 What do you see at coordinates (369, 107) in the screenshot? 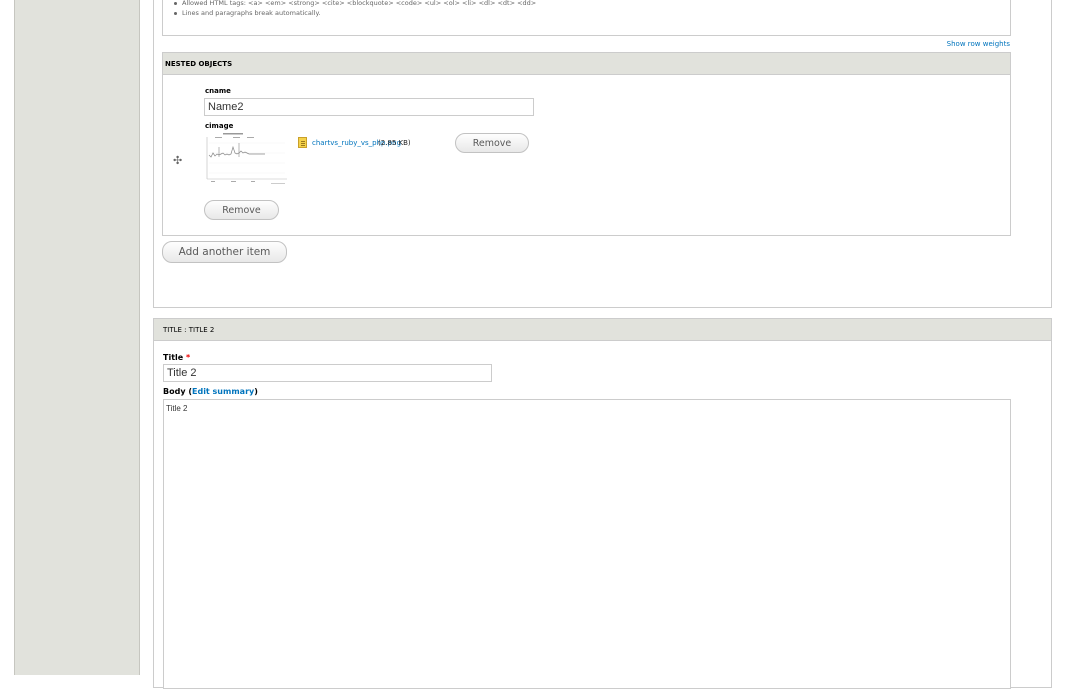
I see `cname-input` at bounding box center [369, 107].